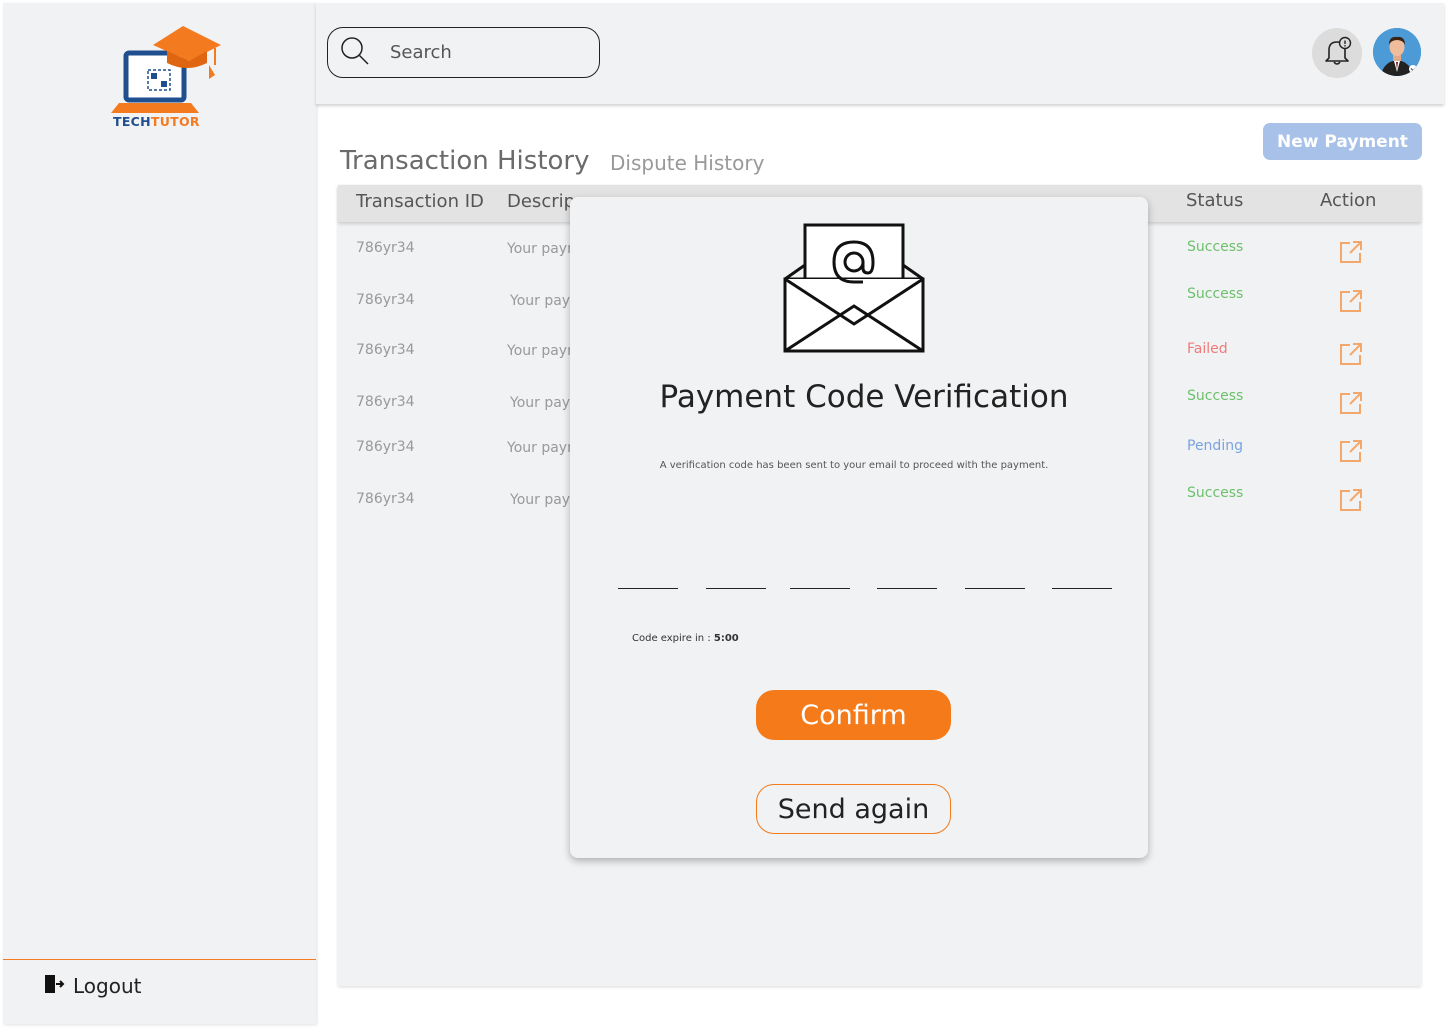  I want to click on tab-transaction-history: Transaction History, so click(465, 161).